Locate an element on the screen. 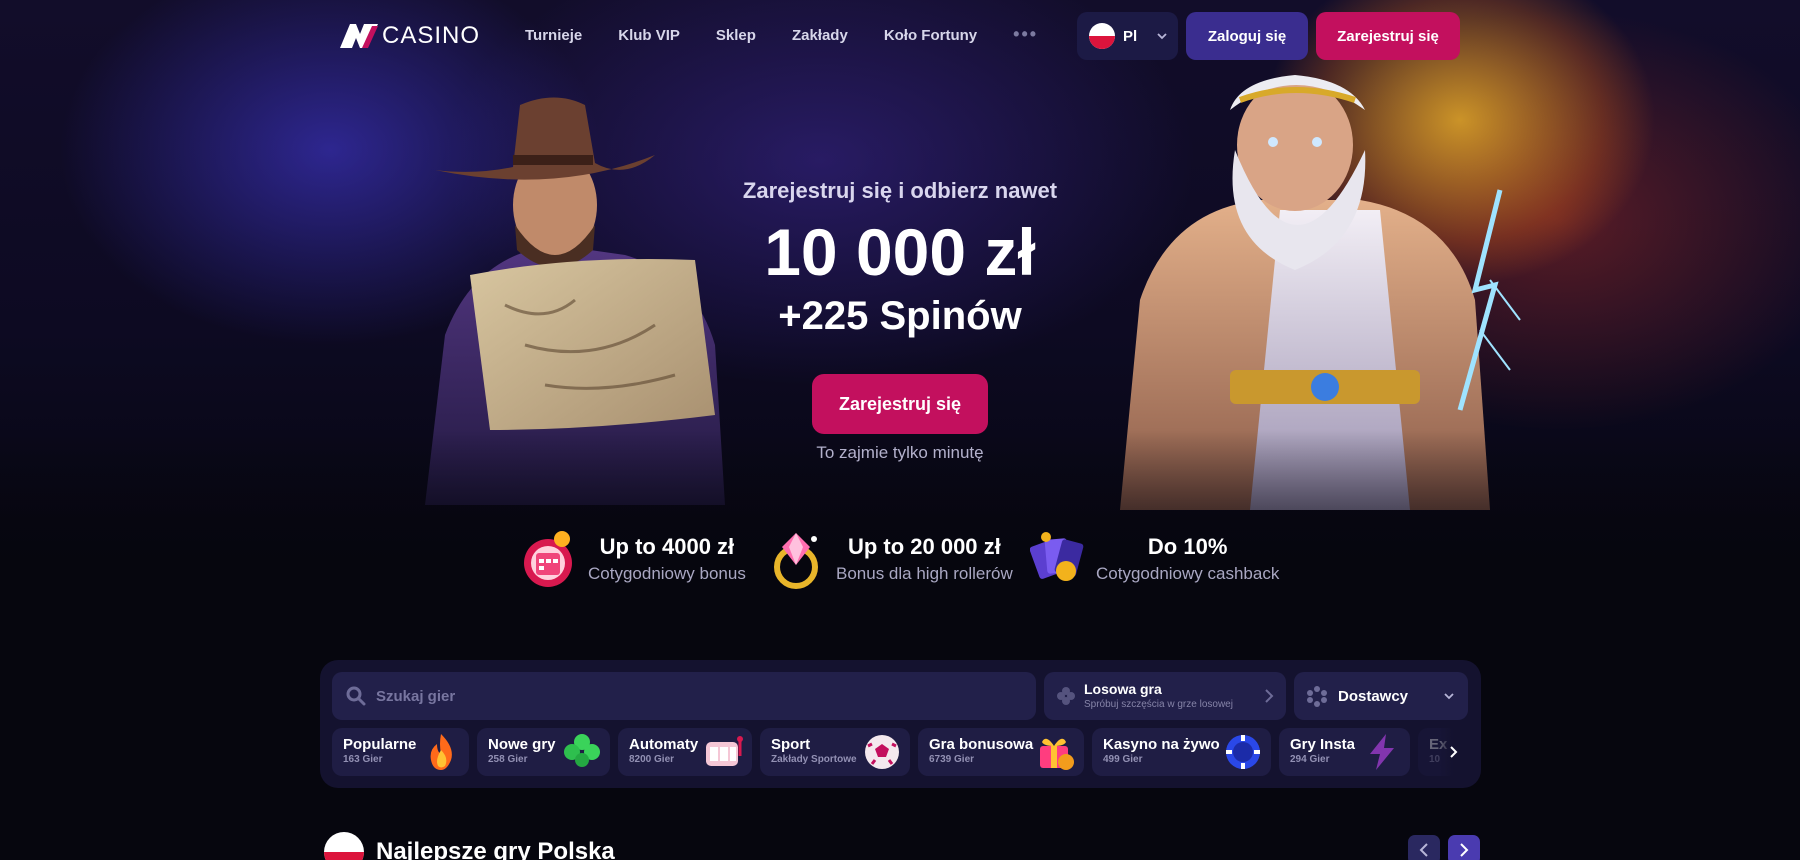 Image resolution: width=1800 pixels, height=860 pixels. hero-spins: +225 Spinów is located at coordinates (900, 316).